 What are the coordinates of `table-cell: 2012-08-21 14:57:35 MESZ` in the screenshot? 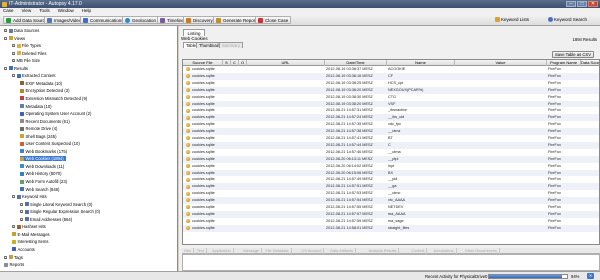 It's located at (349, 124).